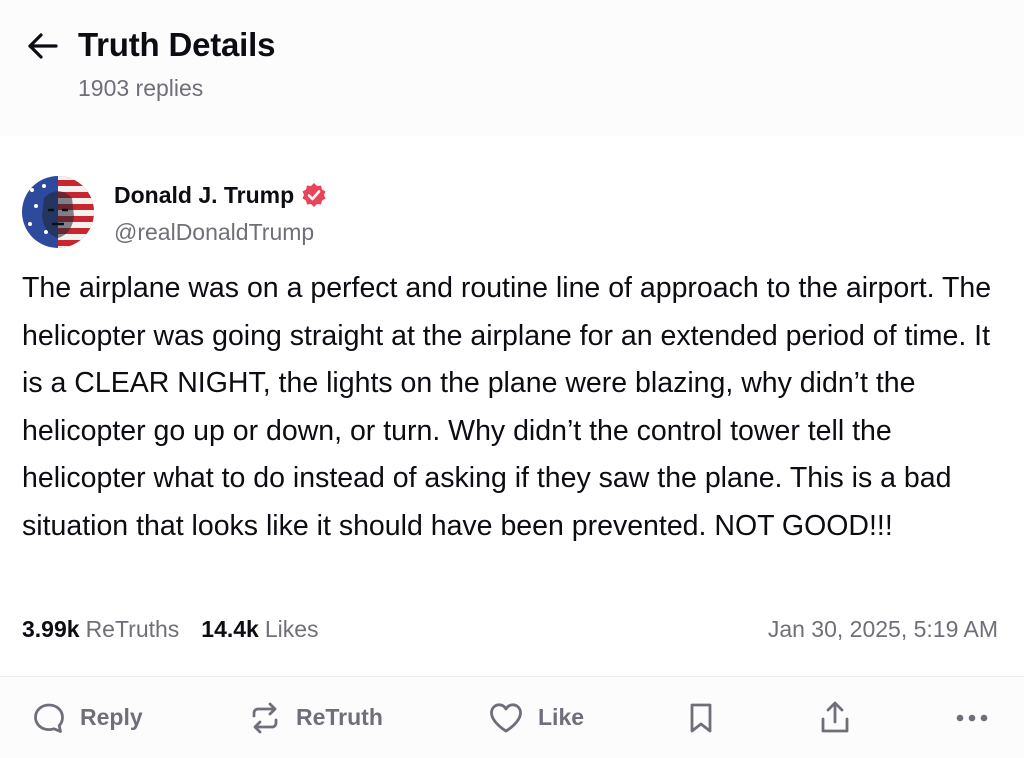  What do you see at coordinates (536, 717) in the screenshot?
I see `like-button: Like` at bounding box center [536, 717].